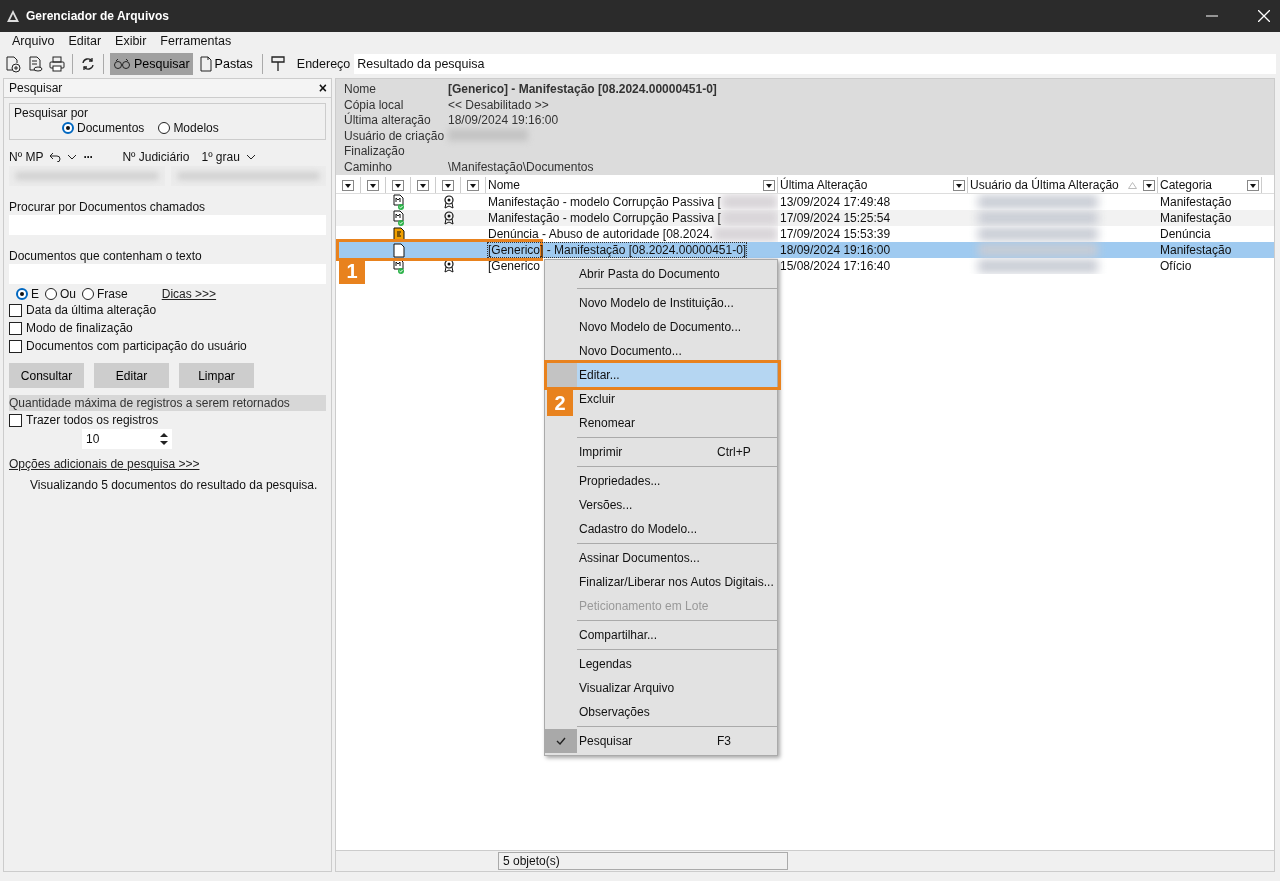 This screenshot has width=1280, height=881. I want to click on context-menu-item: Legendas, so click(677, 664).